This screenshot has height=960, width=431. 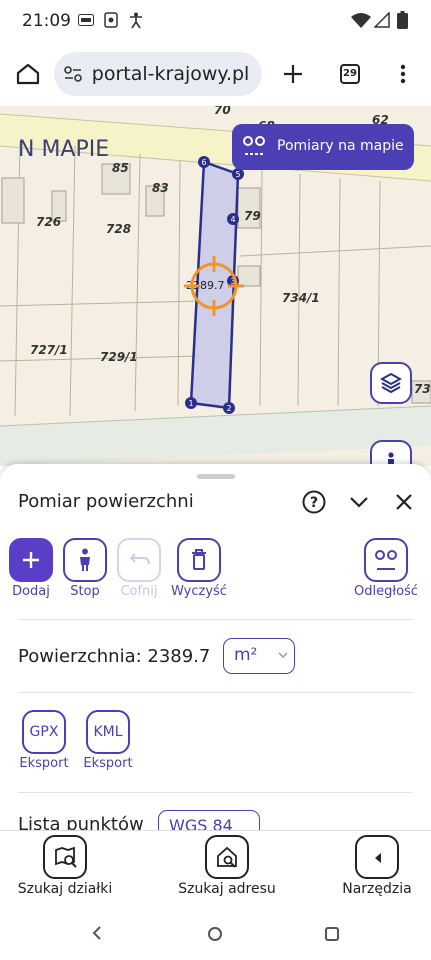 I want to click on url-text: portal-krajowy.pl, so click(x=169, y=74).